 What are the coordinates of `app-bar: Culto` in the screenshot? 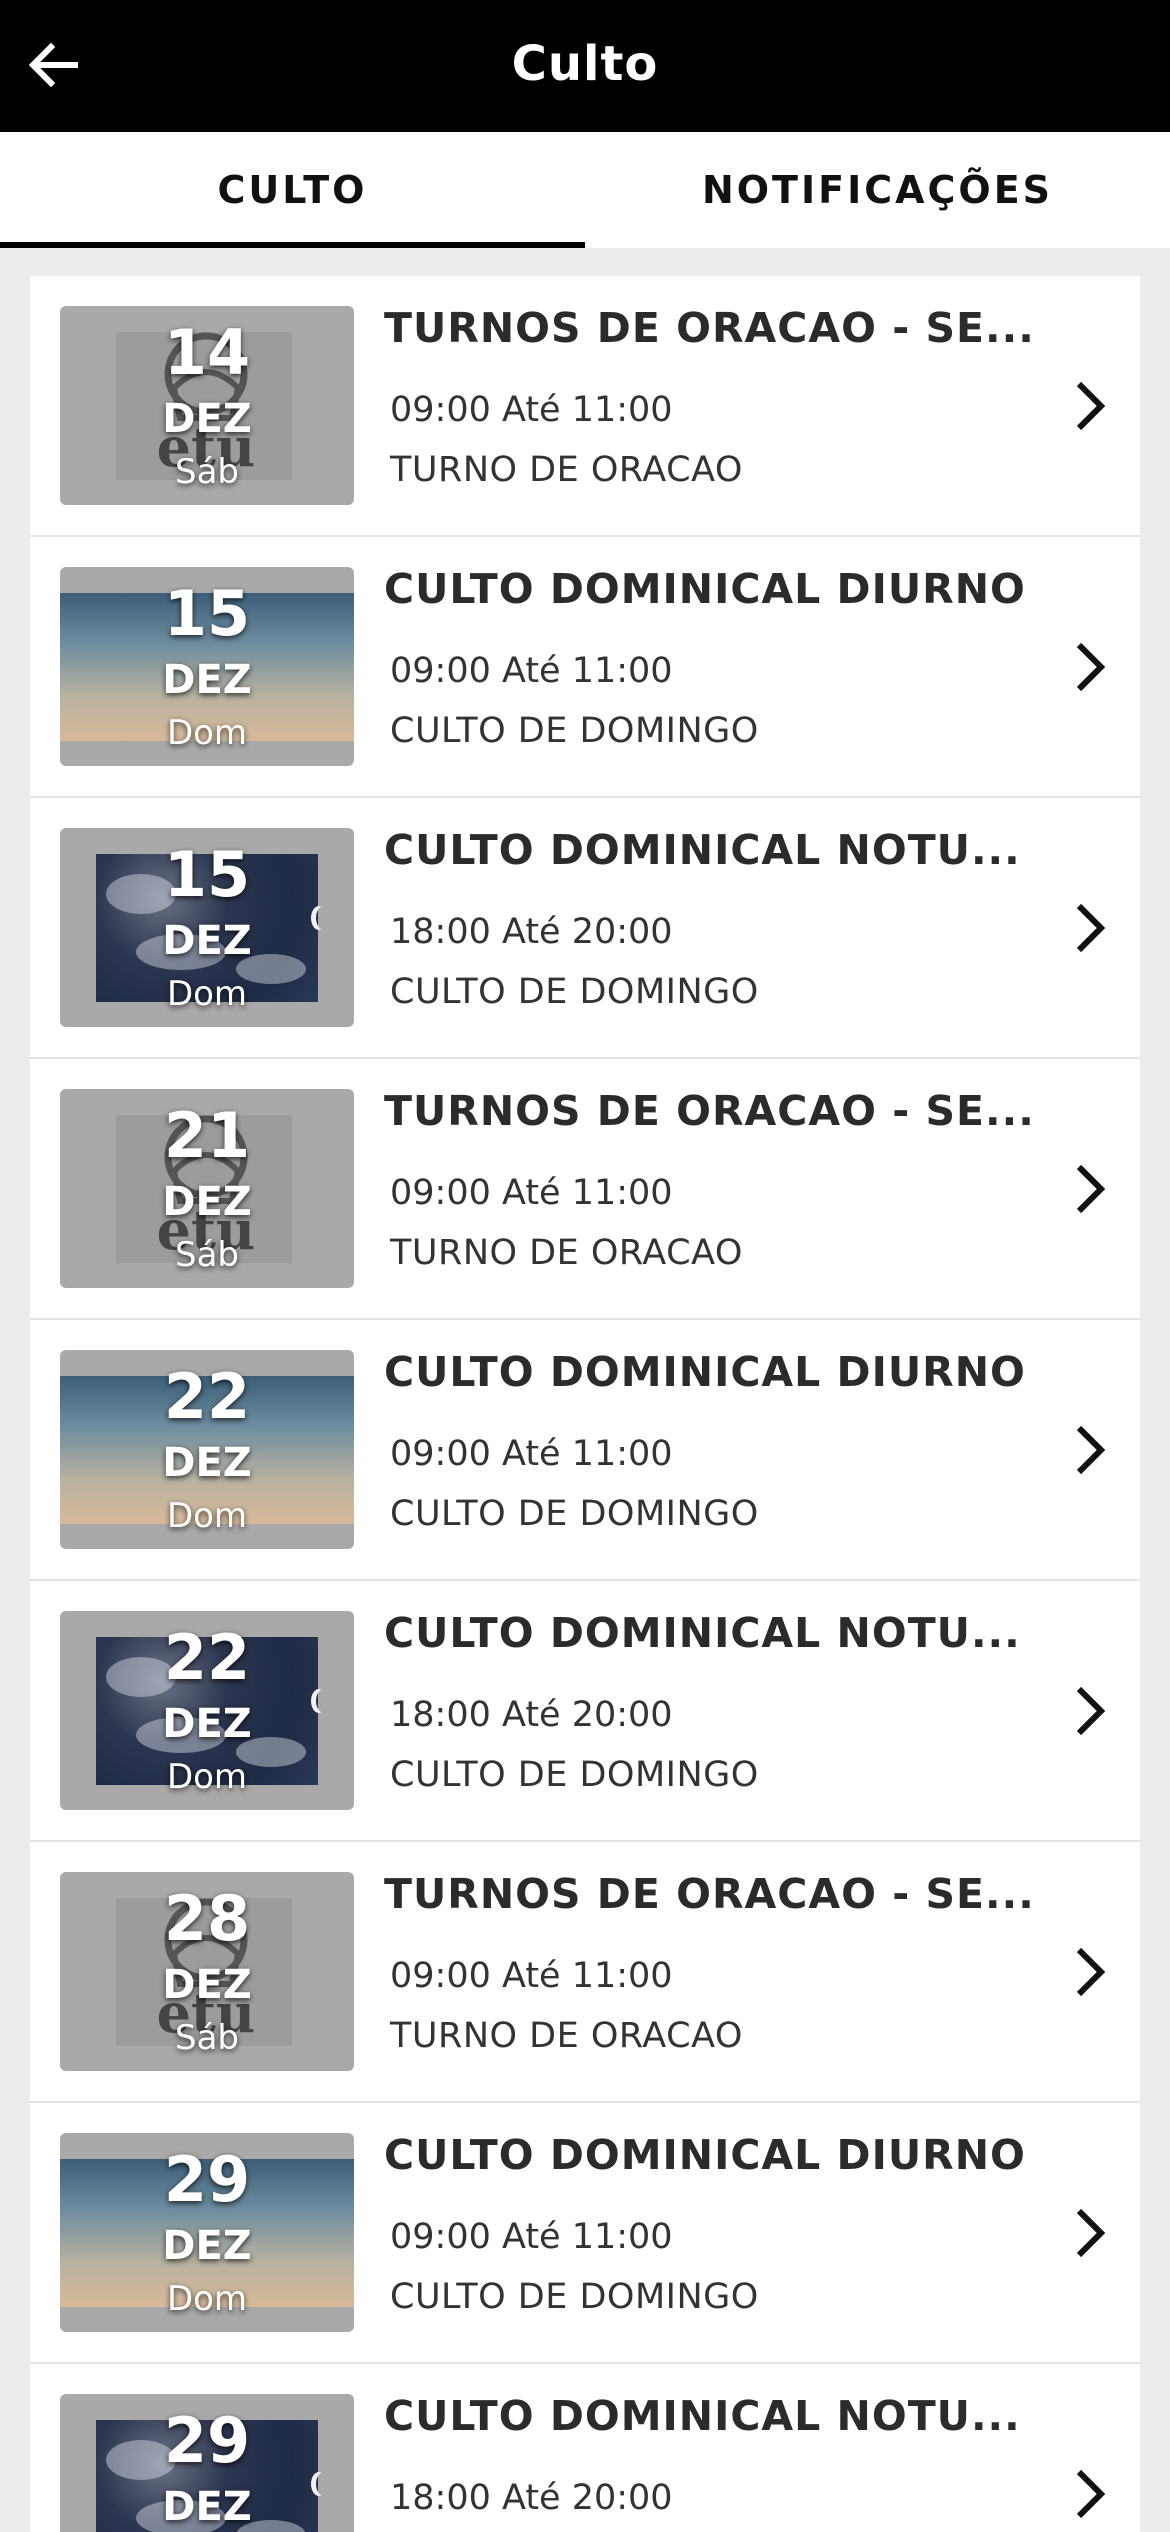 It's located at (585, 66).